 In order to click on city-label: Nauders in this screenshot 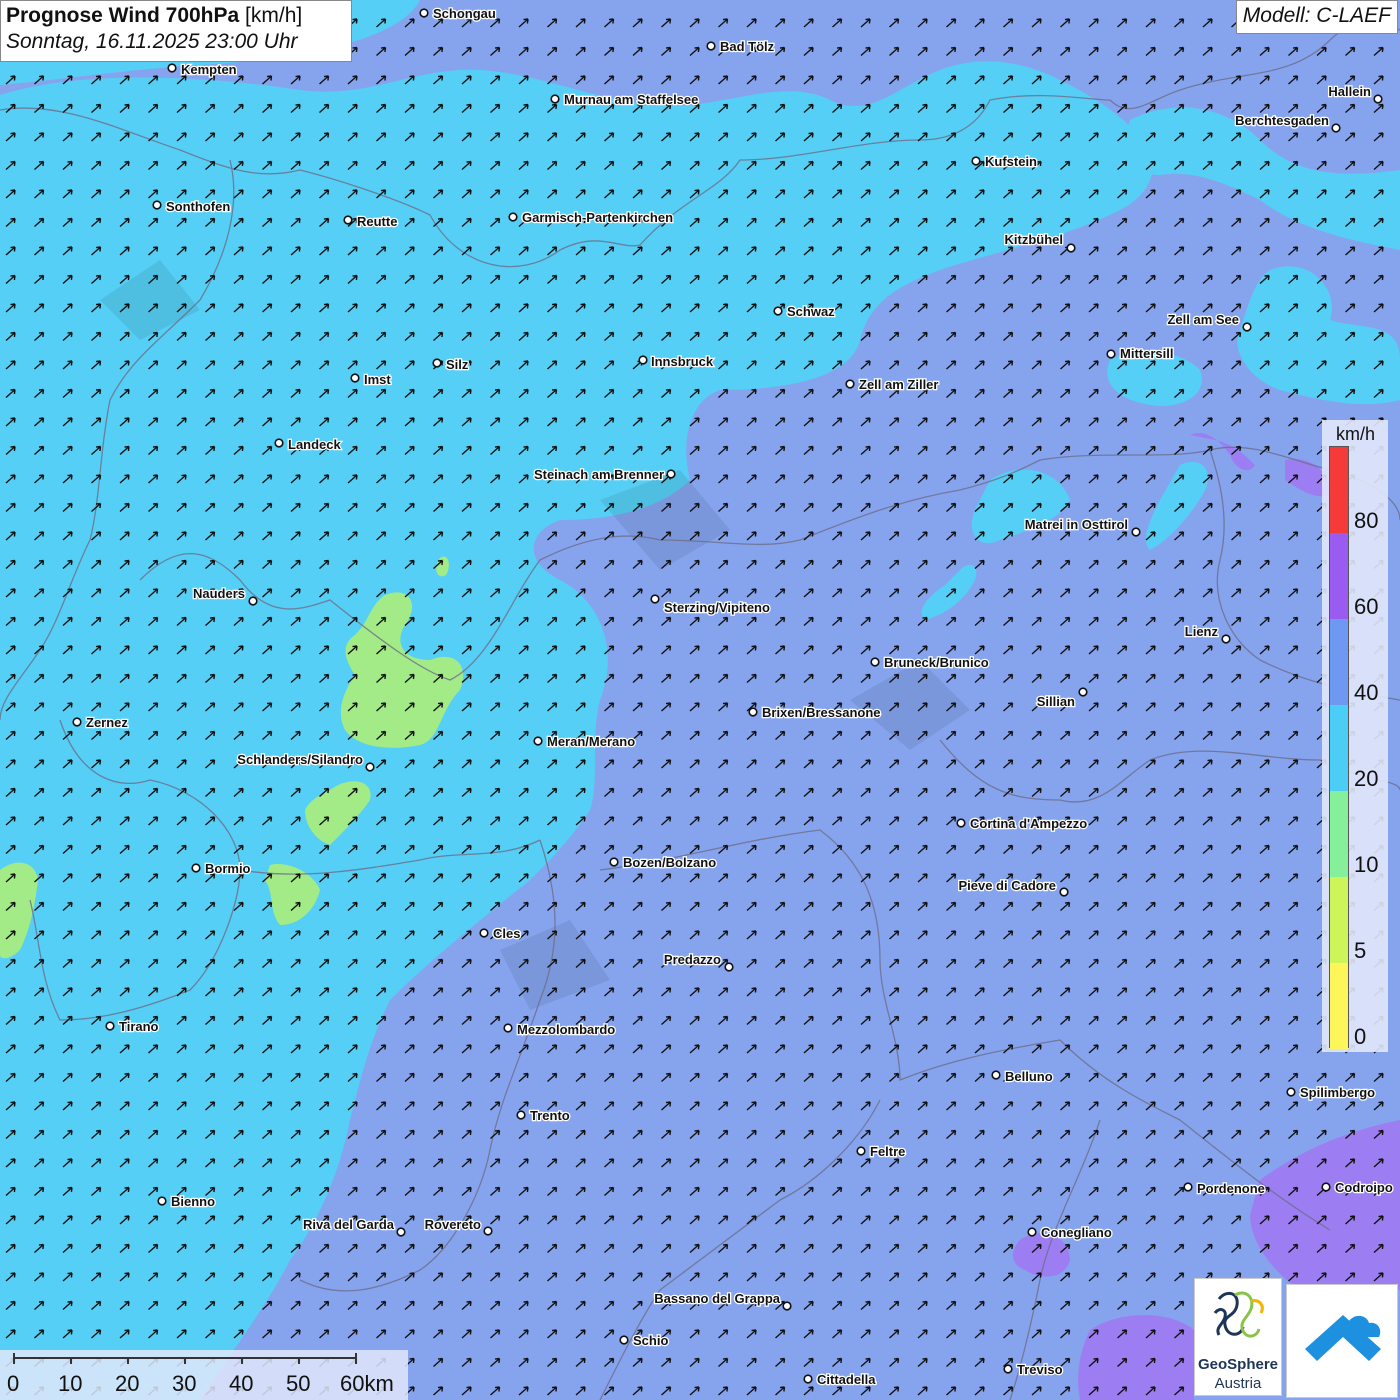, I will do `click(219, 593)`.